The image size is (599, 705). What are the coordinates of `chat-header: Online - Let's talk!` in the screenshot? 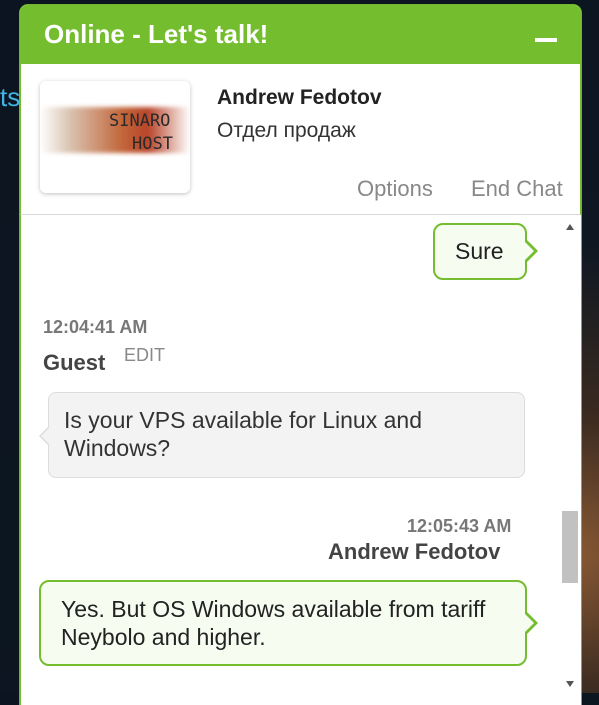 It's located at (300, 34).